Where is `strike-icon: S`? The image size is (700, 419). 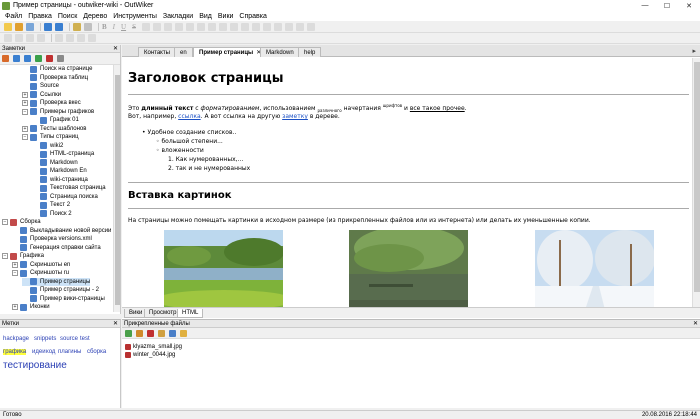 strike-icon: S is located at coordinates (134, 27).